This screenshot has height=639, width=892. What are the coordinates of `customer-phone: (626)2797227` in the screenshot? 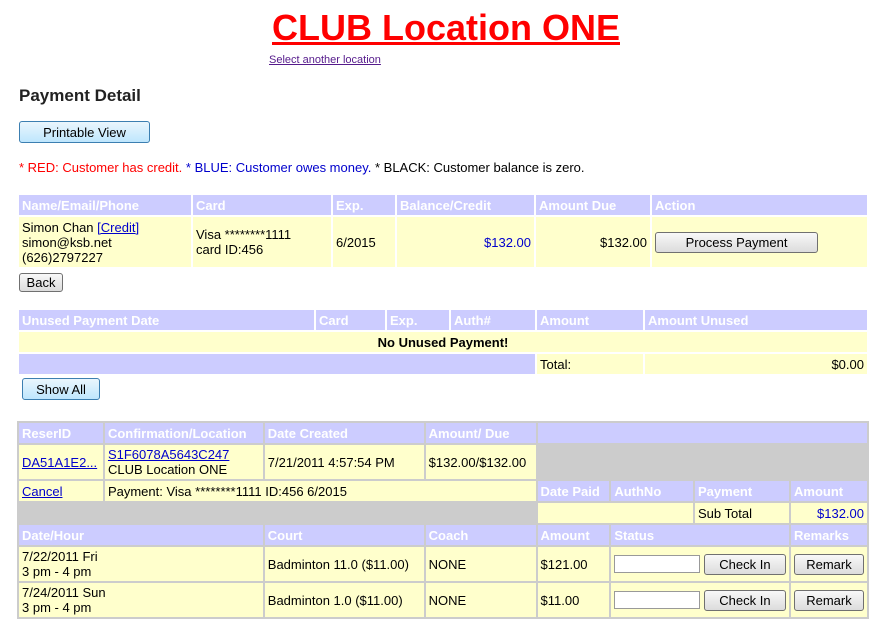 It's located at (62, 257).